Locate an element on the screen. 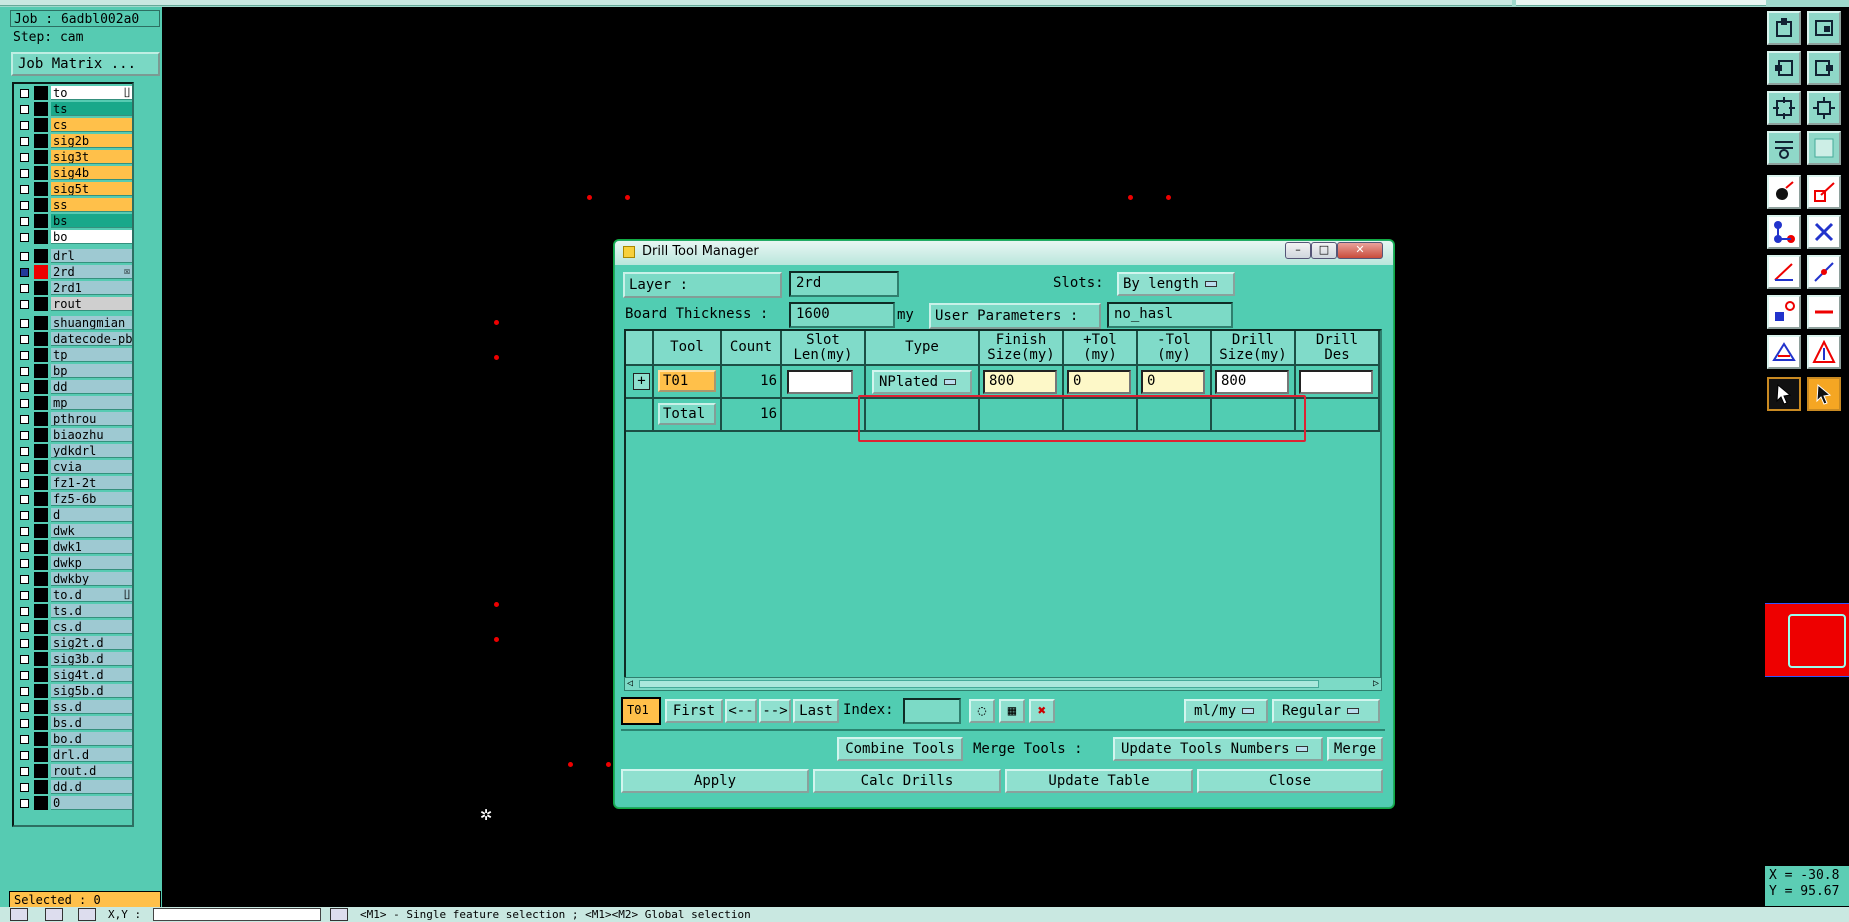  drill-size-input: 800 is located at coordinates (1252, 382).